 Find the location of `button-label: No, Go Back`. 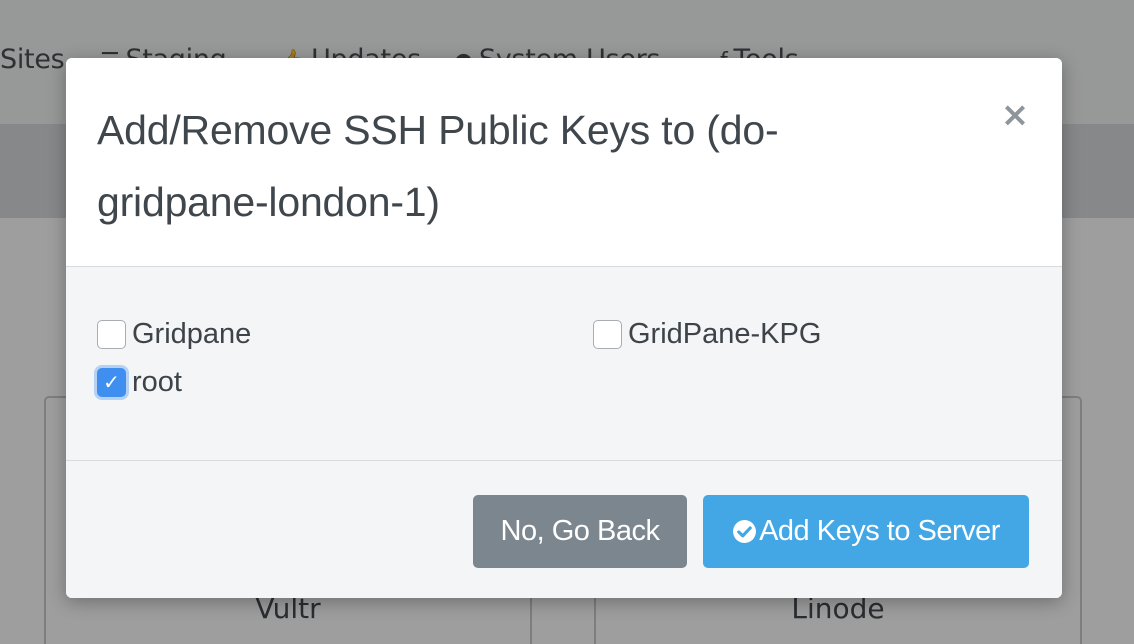

button-label: No, Go Back is located at coordinates (580, 531).